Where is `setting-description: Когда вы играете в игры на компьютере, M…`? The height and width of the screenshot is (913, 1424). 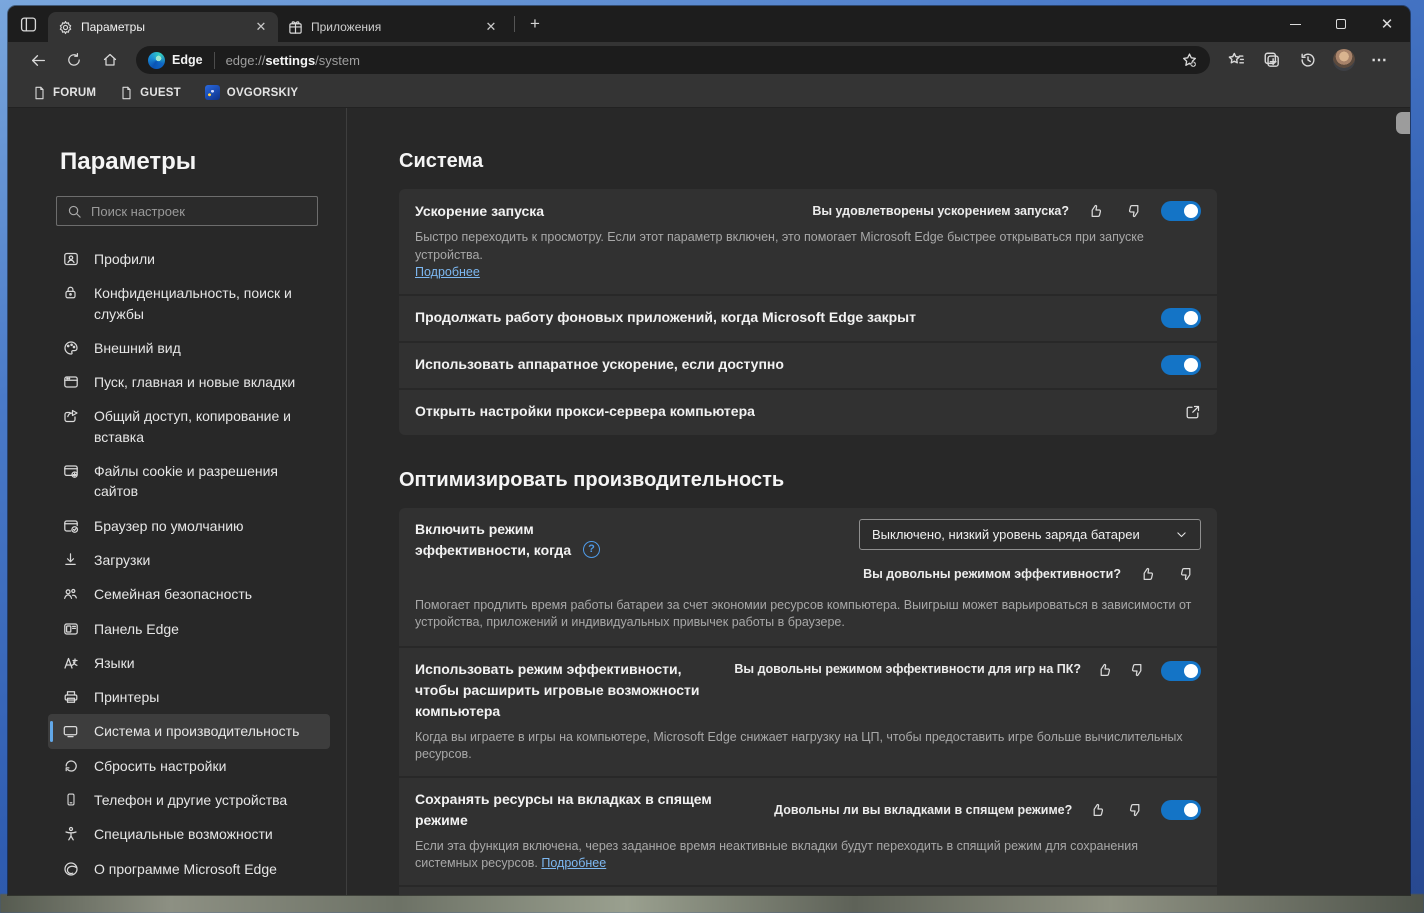
setting-description: Когда вы играете в игры на компьютере, M… is located at coordinates (799, 745).